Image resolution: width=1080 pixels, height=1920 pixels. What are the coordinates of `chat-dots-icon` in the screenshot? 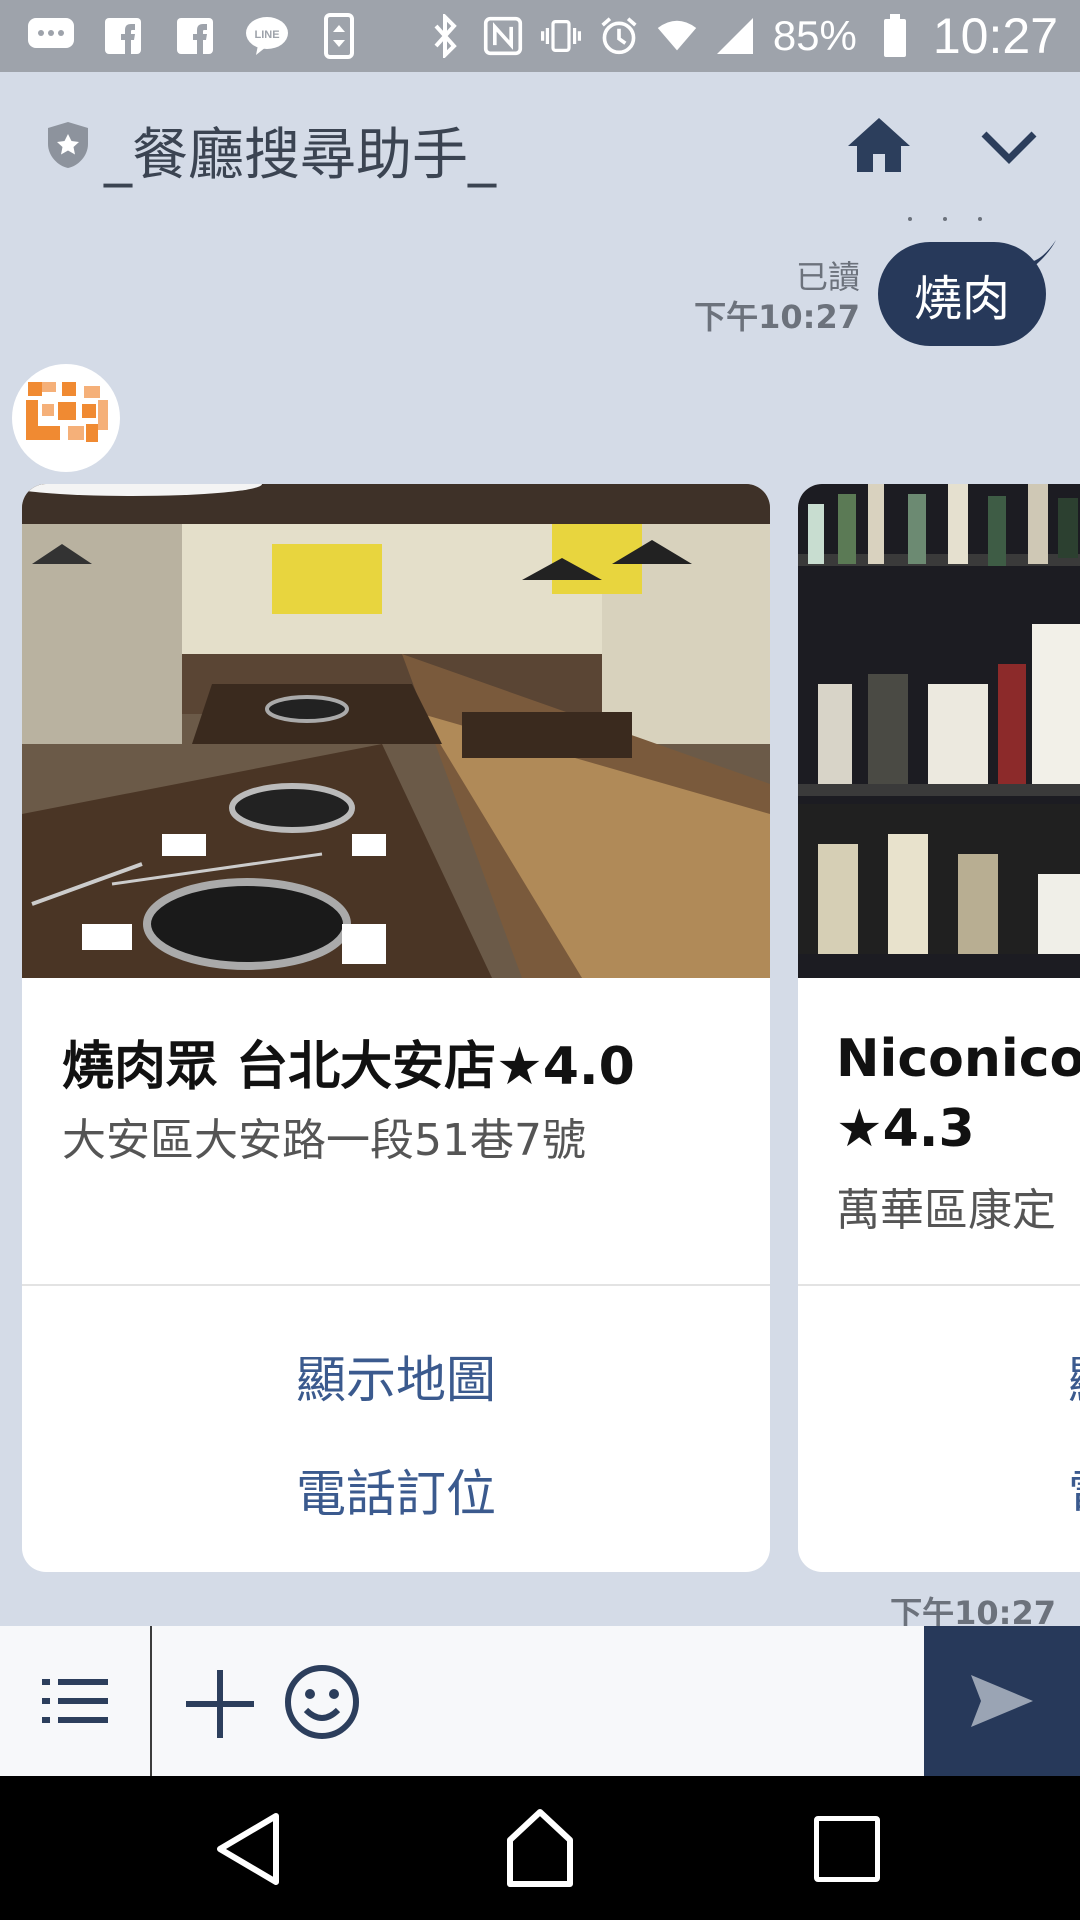 It's located at (51, 36).